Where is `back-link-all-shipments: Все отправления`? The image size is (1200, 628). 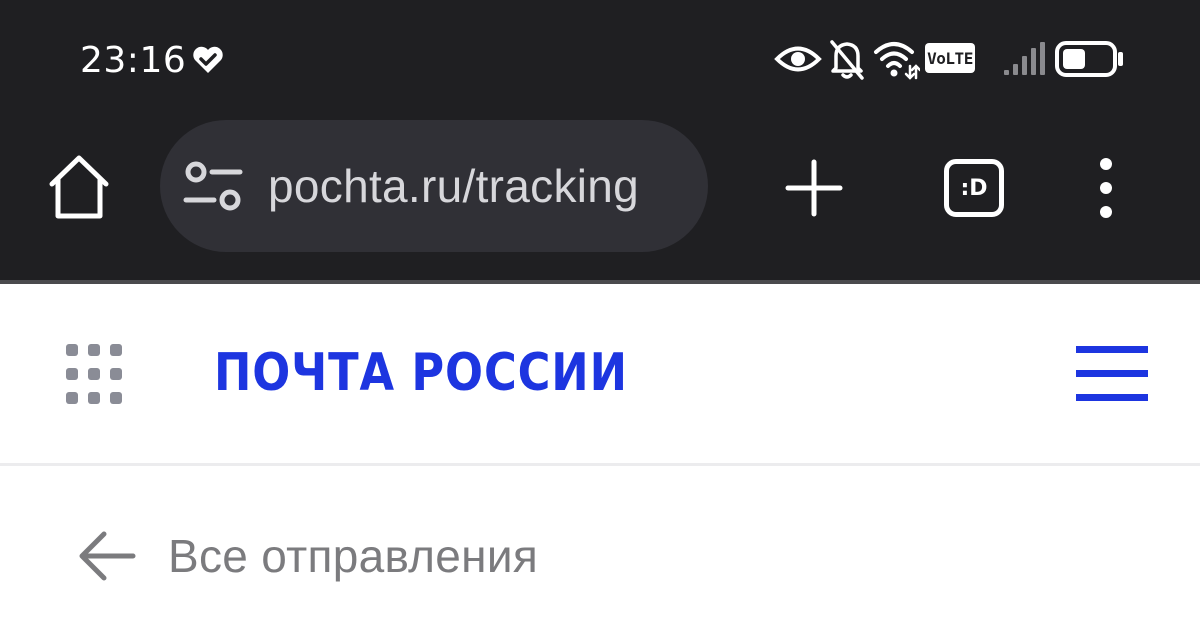 back-link-all-shipments: Все отправления is located at coordinates (353, 556).